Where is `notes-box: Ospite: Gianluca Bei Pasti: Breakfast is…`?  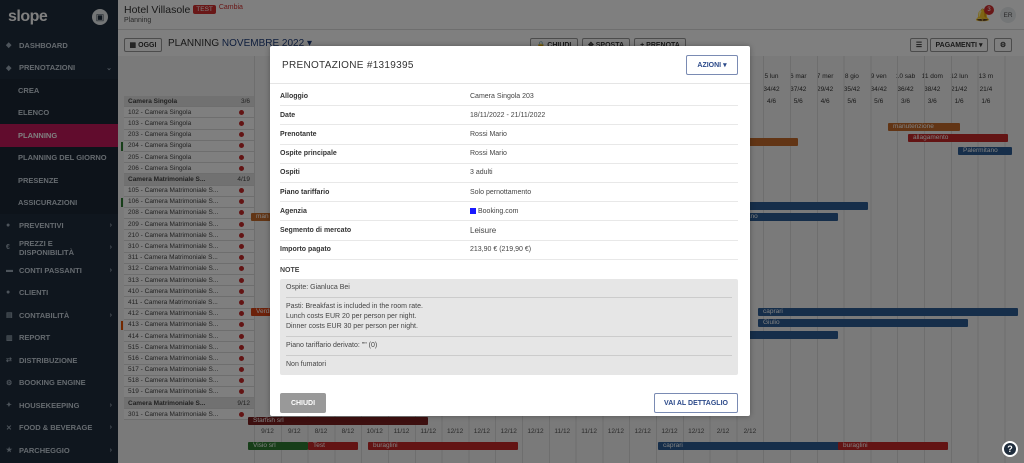
notes-box: Ospite: Gianluca Bei Pasti: Breakfast is… is located at coordinates (509, 327).